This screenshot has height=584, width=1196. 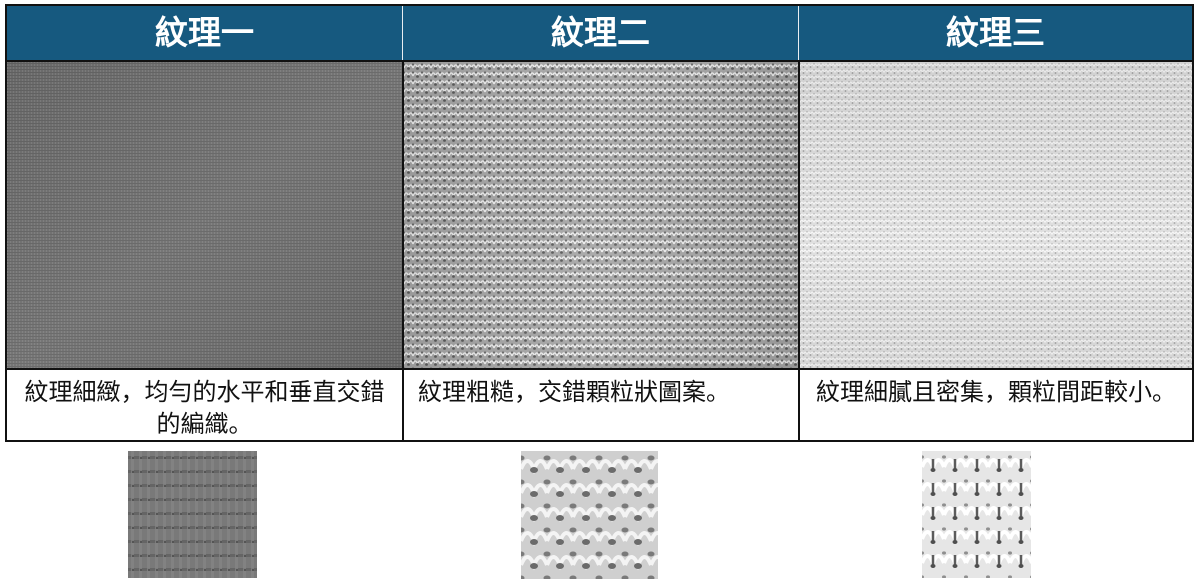 I want to click on texture-2-description: 紋理粗糙，交錯顆粒狀圖案。, so click(x=574, y=392).